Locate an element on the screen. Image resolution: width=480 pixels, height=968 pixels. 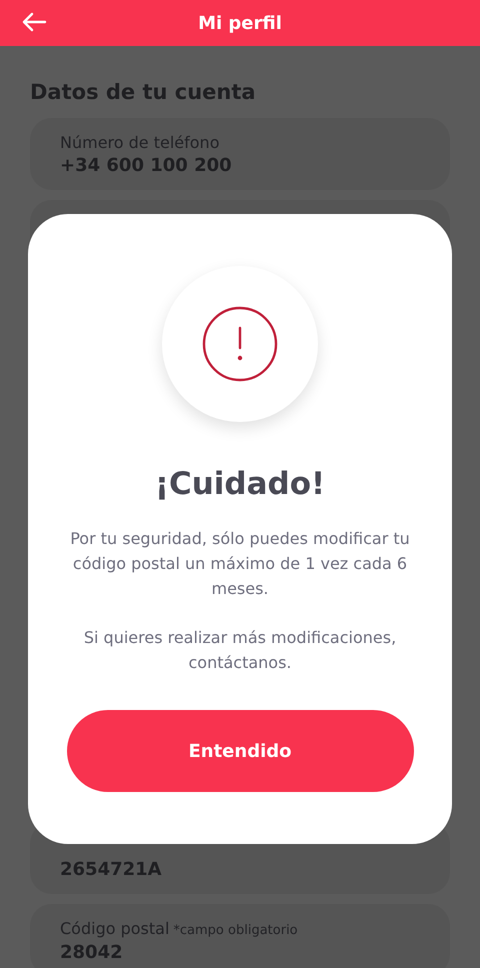
dialog-message: Por tu seguridad, sólo puedes modificar tu código postal un máximo de 1 vez cada 6 meses. is located at coordinates (240, 564).